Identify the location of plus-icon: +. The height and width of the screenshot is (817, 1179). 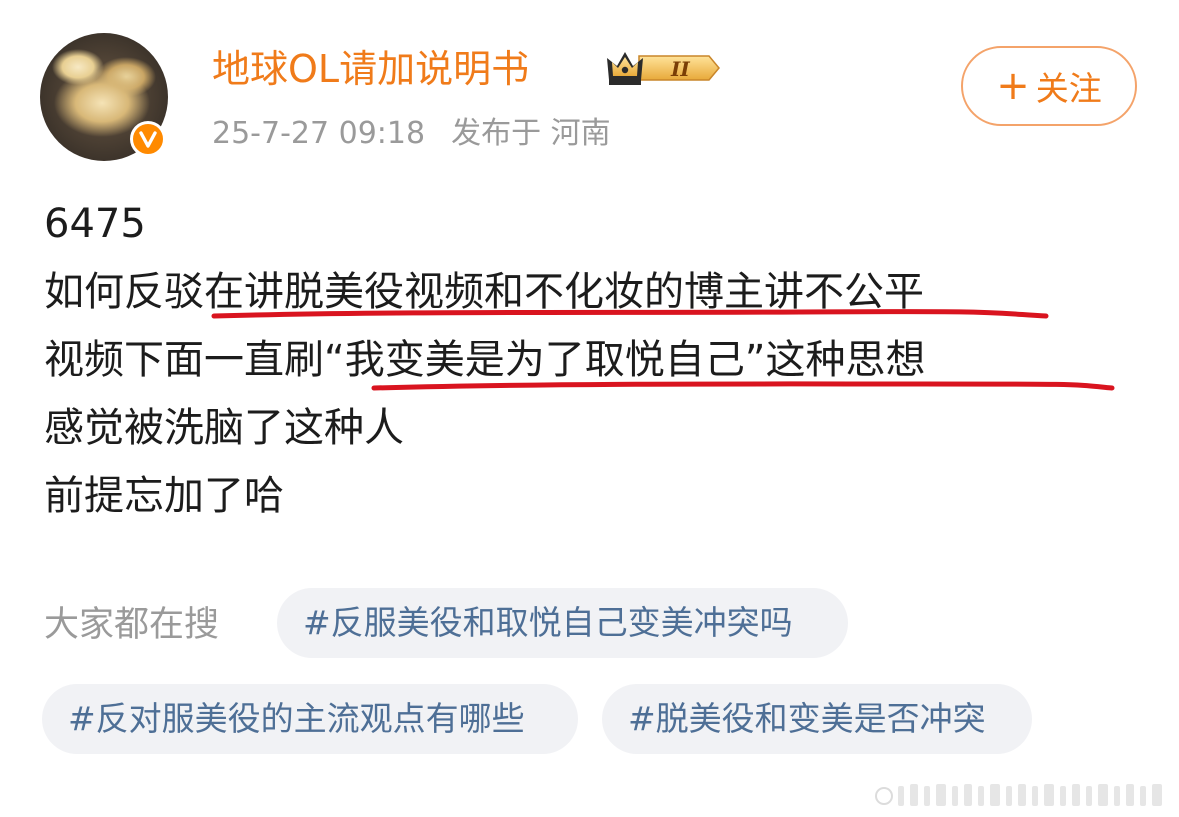
(1013, 86).